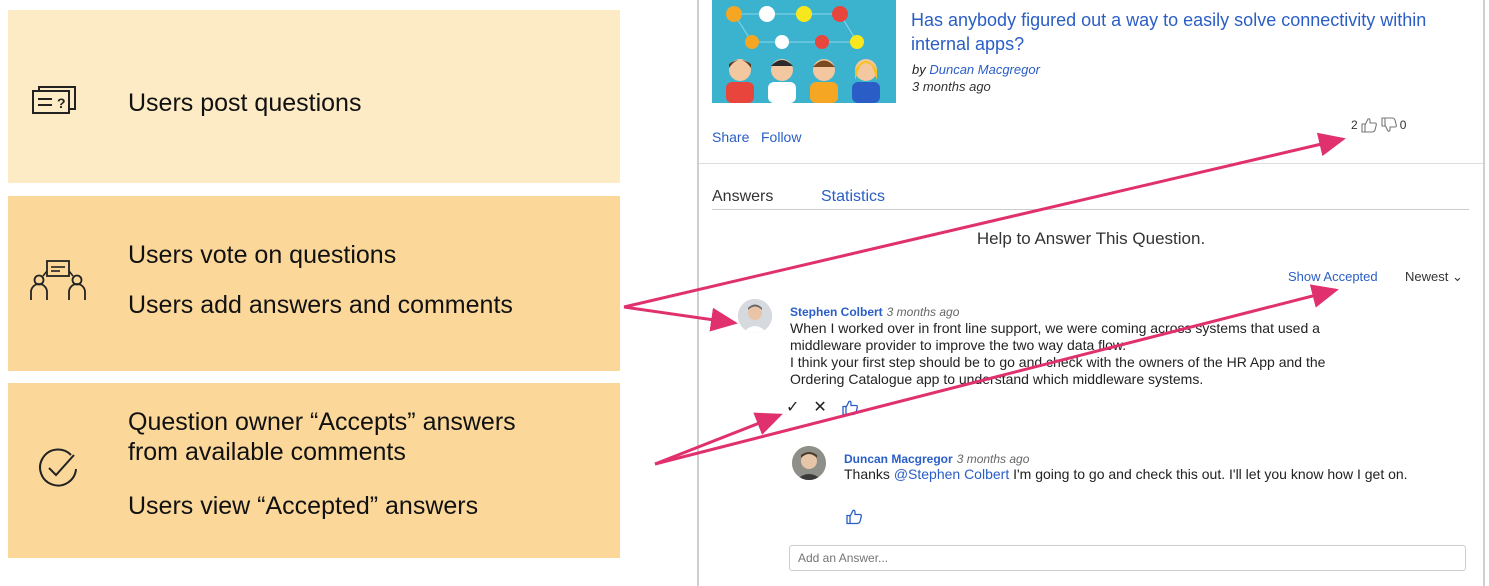  I want to click on show-accepted-link: Show Accepted, so click(1333, 276).